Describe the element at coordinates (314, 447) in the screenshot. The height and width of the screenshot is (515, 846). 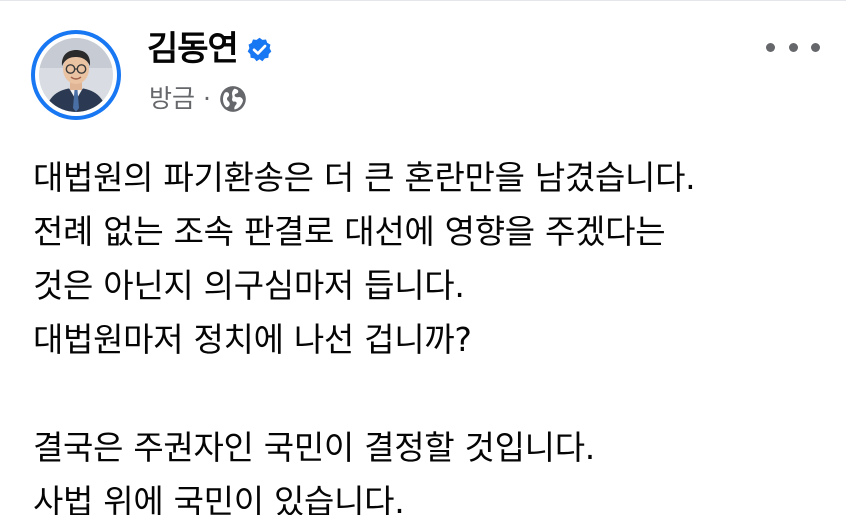
I see `post-text-line: 결국은 주권자인 국민이 결정할 것입니다.` at that location.